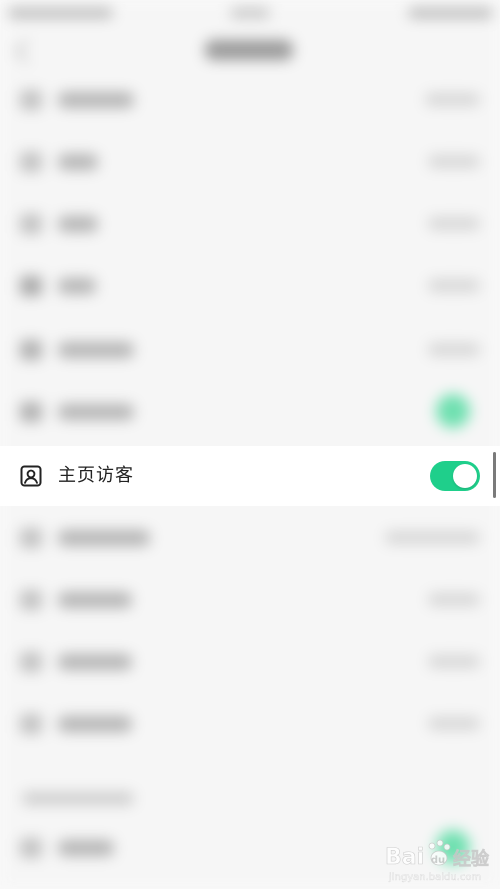 This screenshot has height=889, width=500. I want to click on section-header, so click(78, 798).